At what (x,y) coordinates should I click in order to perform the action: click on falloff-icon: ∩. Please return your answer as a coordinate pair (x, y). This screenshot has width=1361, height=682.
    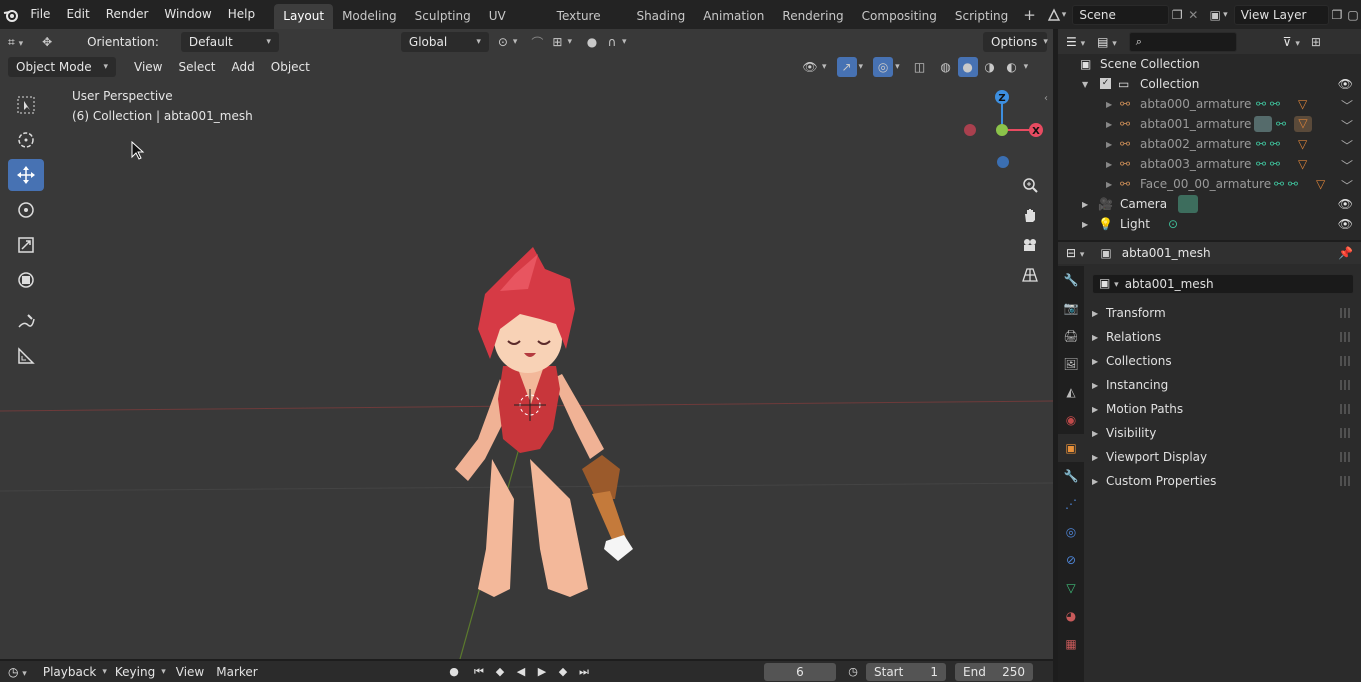
    Looking at the image, I should click on (612, 42).